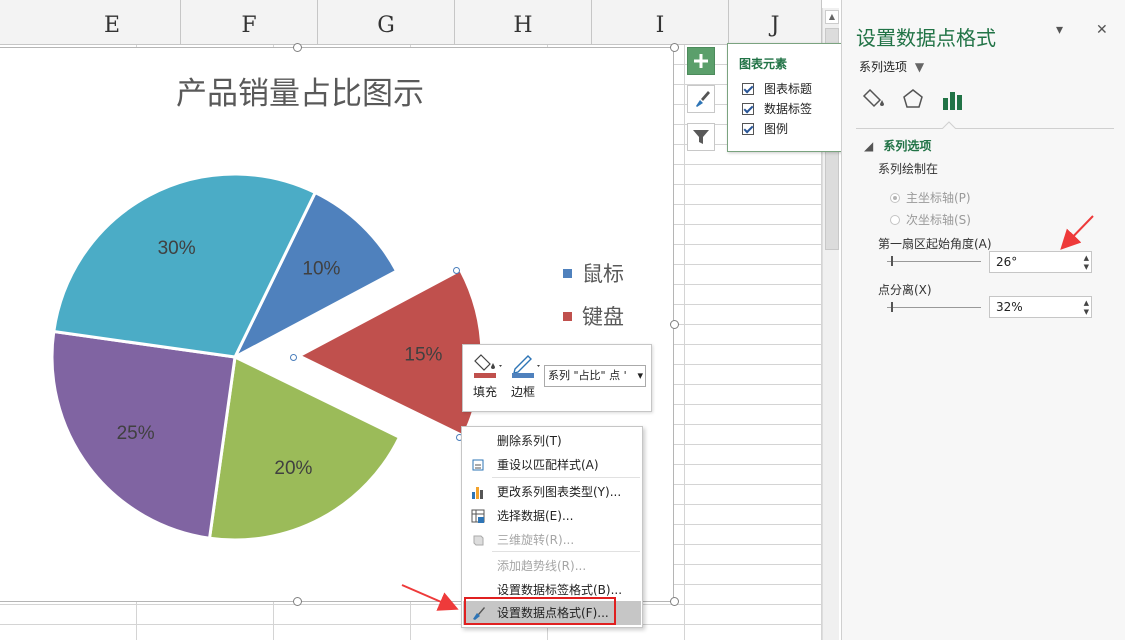  I want to click on point-handle-top, so click(456, 270).